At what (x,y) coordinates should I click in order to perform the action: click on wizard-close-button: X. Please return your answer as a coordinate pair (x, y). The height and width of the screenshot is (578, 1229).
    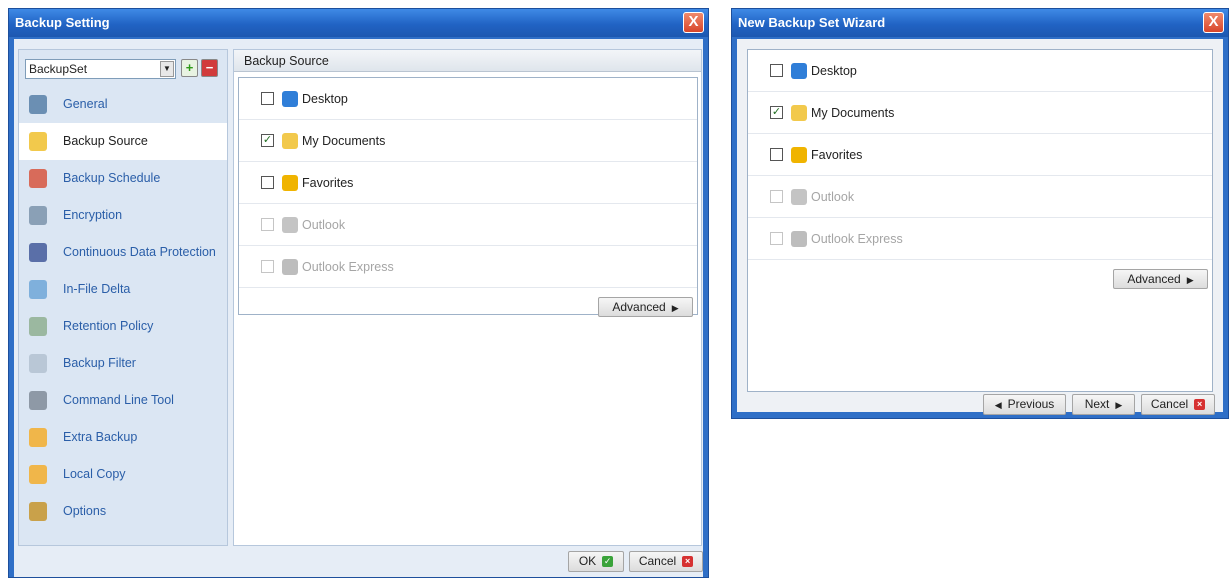
    Looking at the image, I should click on (1213, 22).